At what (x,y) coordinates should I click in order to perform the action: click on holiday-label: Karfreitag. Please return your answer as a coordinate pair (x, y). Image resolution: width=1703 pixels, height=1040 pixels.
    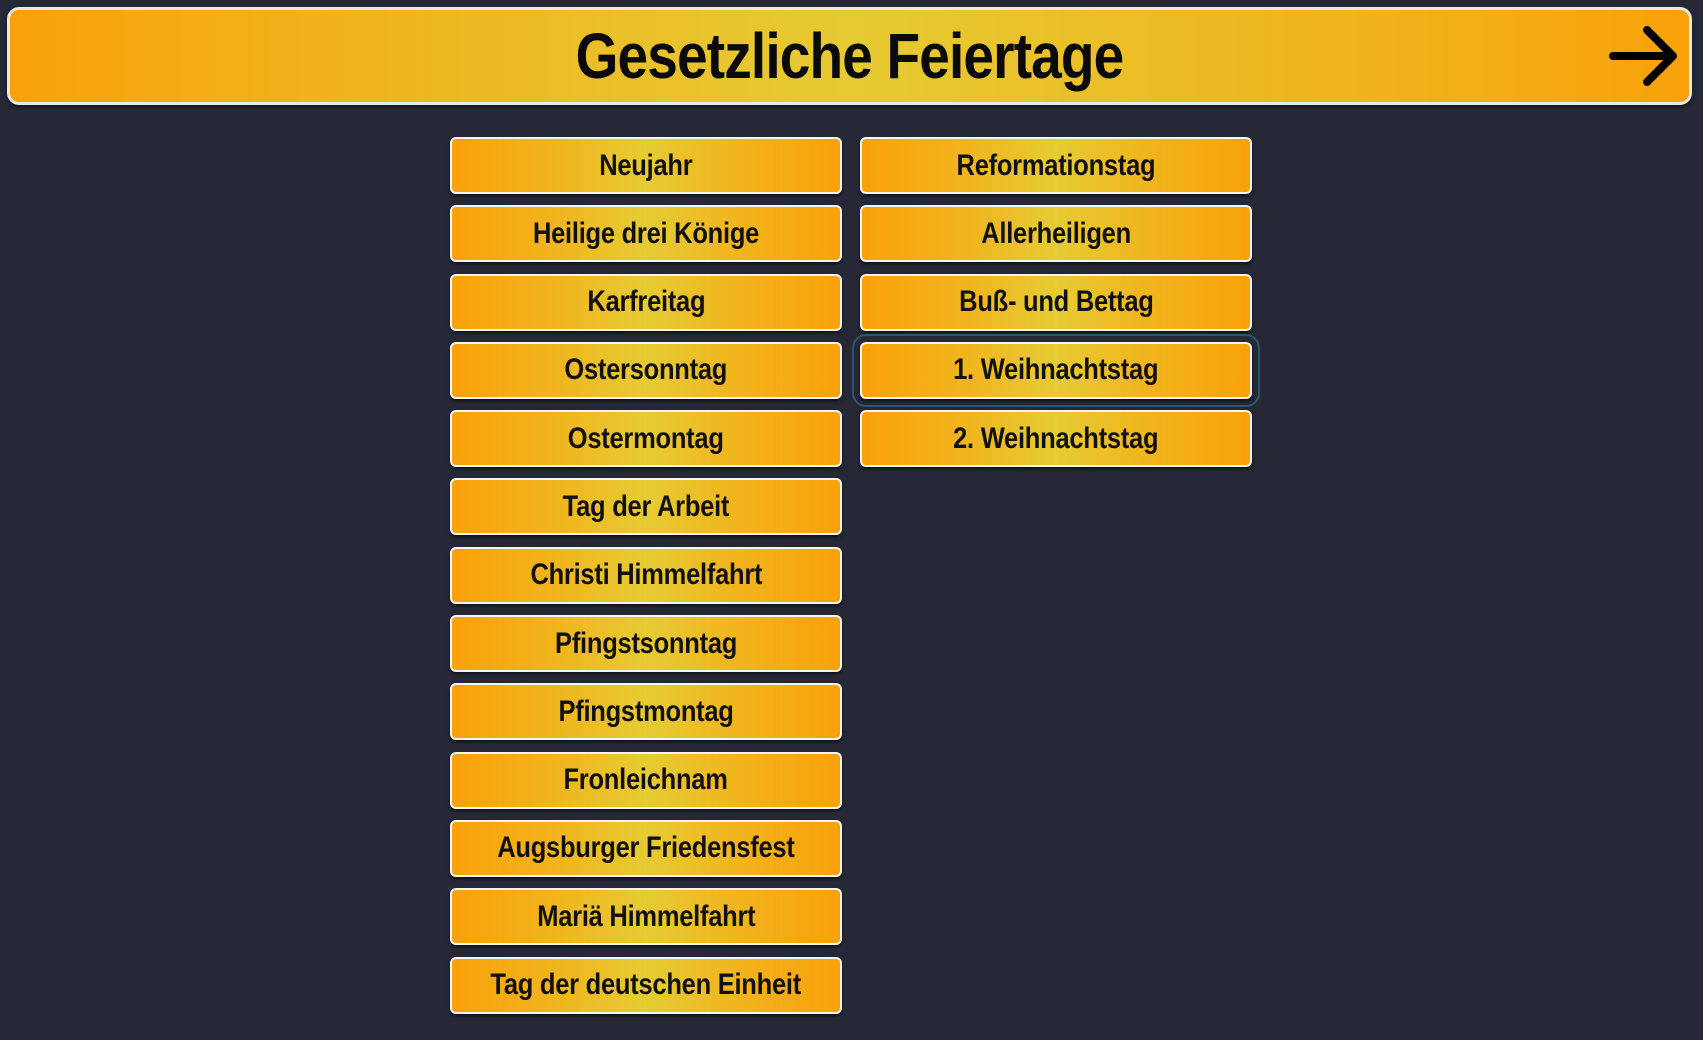
    Looking at the image, I should click on (646, 302).